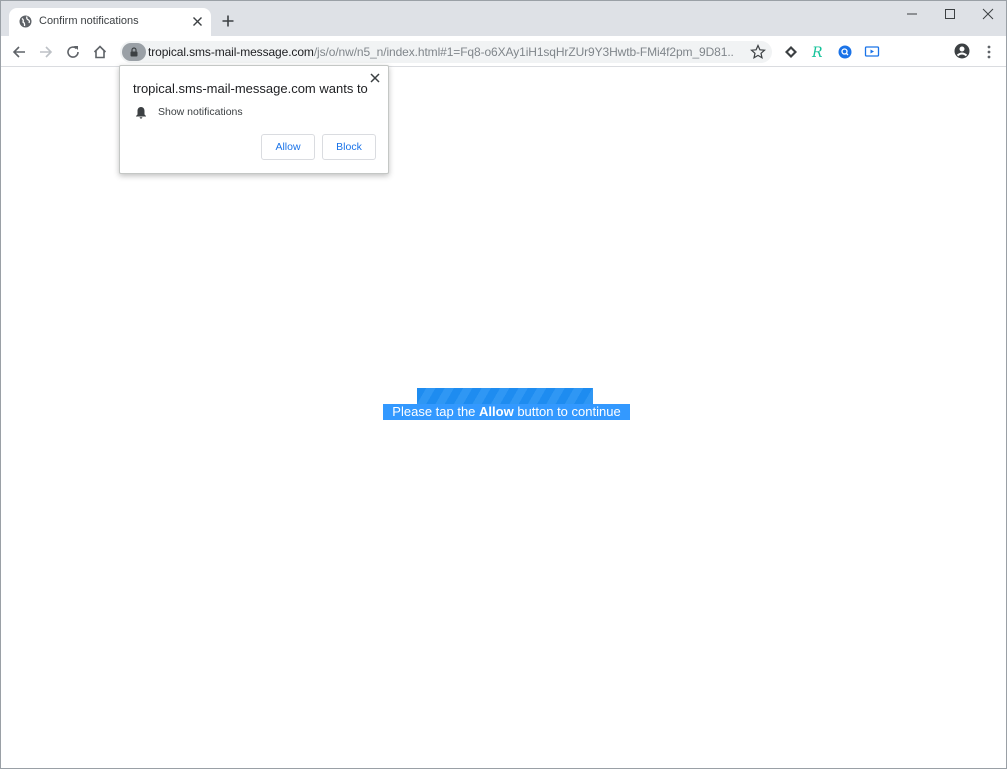 Image resolution: width=1007 pixels, height=769 pixels. Describe the element at coordinates (845, 52) in the screenshot. I see `search-extension-icon` at that location.